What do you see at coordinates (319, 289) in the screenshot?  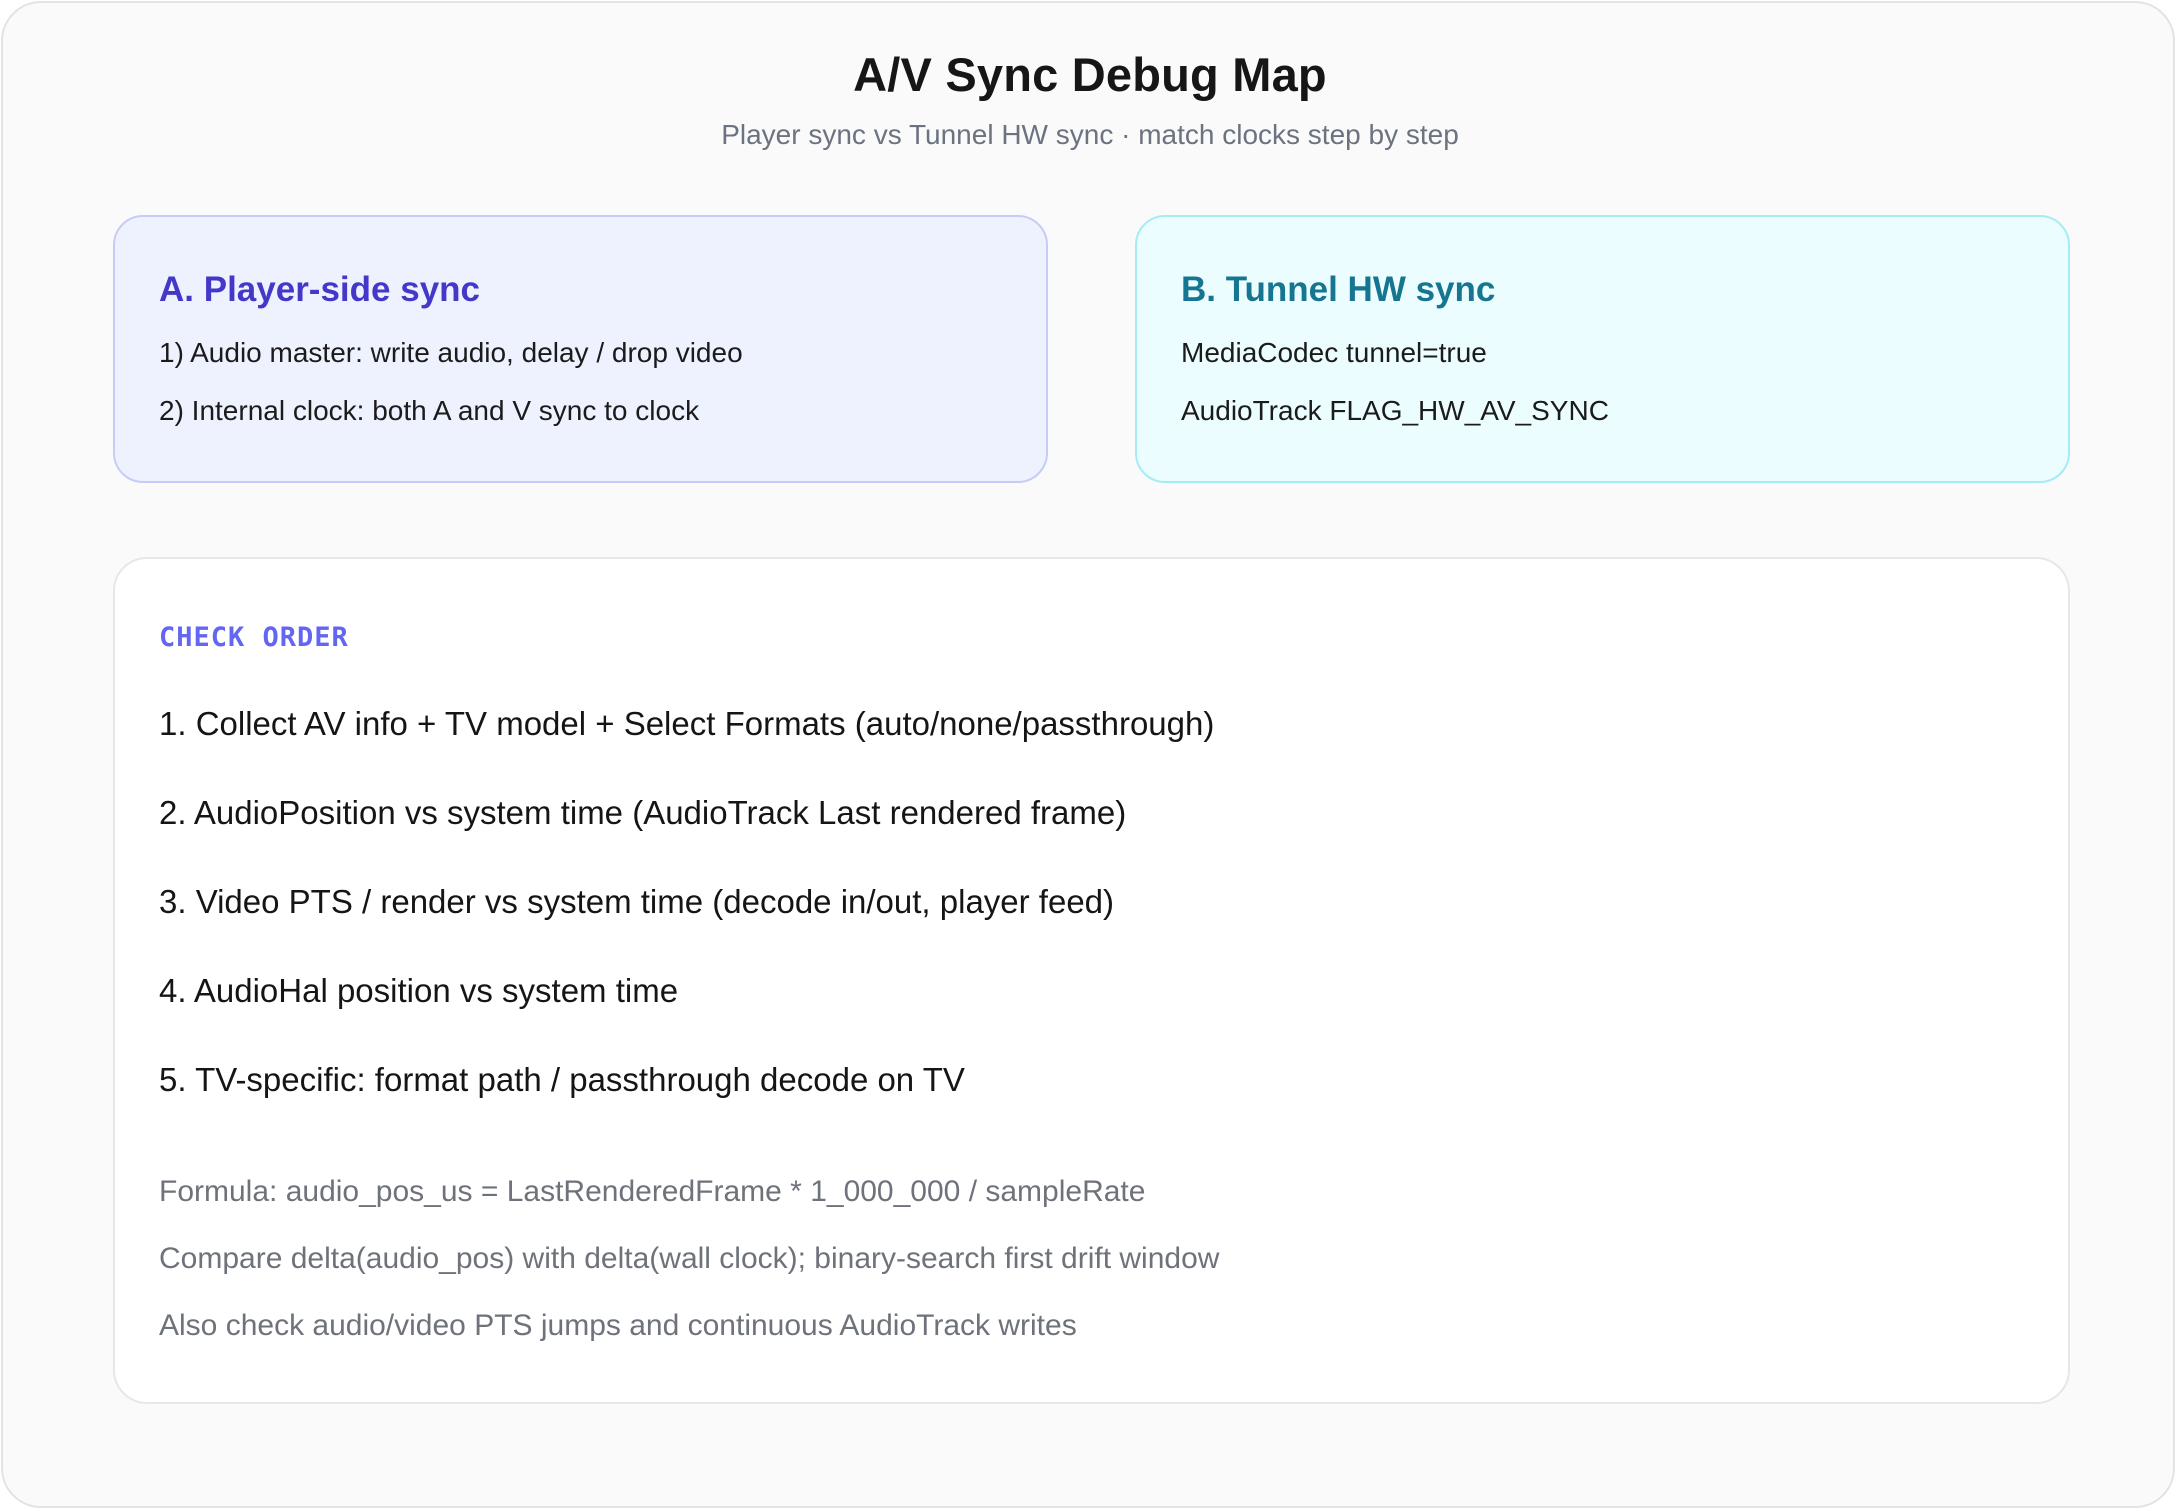 I see `player-sync-title: A. Player-side sync` at bounding box center [319, 289].